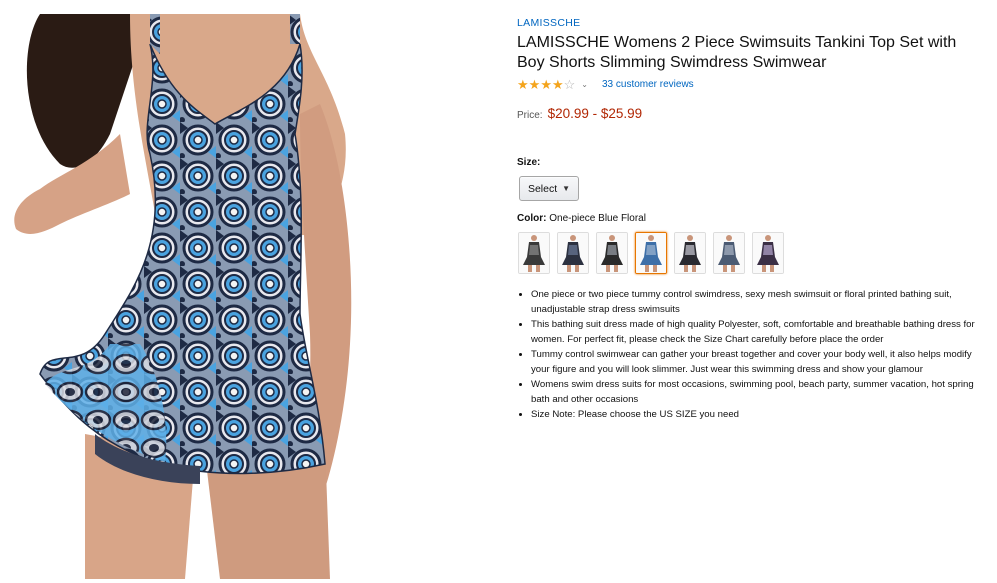  Describe the element at coordinates (648, 84) in the screenshot. I see `customer-reviews-link: 33 customer reviews` at that location.